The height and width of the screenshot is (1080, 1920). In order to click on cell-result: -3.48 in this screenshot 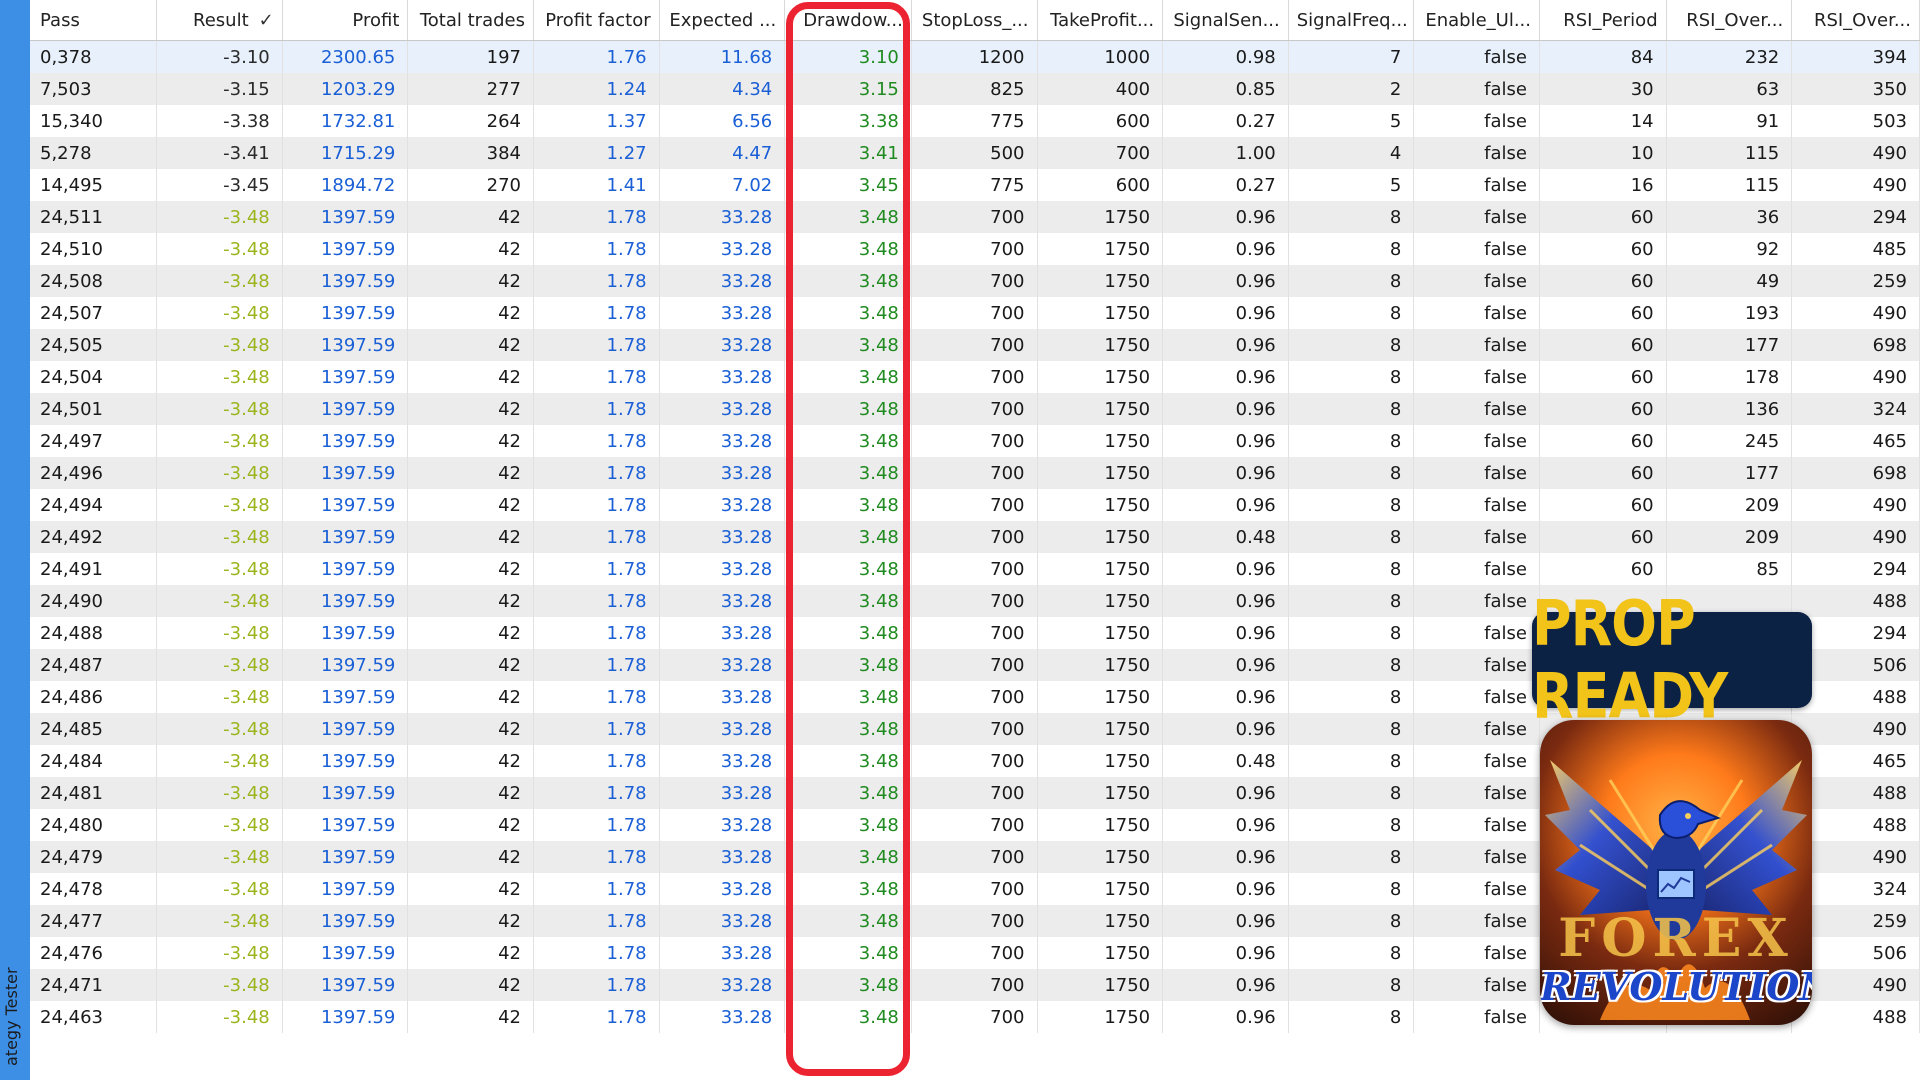, I will do `click(219, 729)`.